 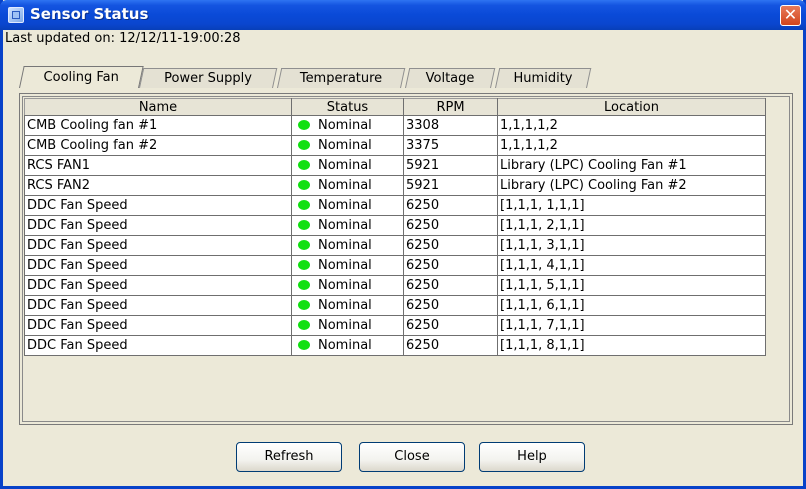 I want to click on column-header-name: Name, so click(x=158, y=107).